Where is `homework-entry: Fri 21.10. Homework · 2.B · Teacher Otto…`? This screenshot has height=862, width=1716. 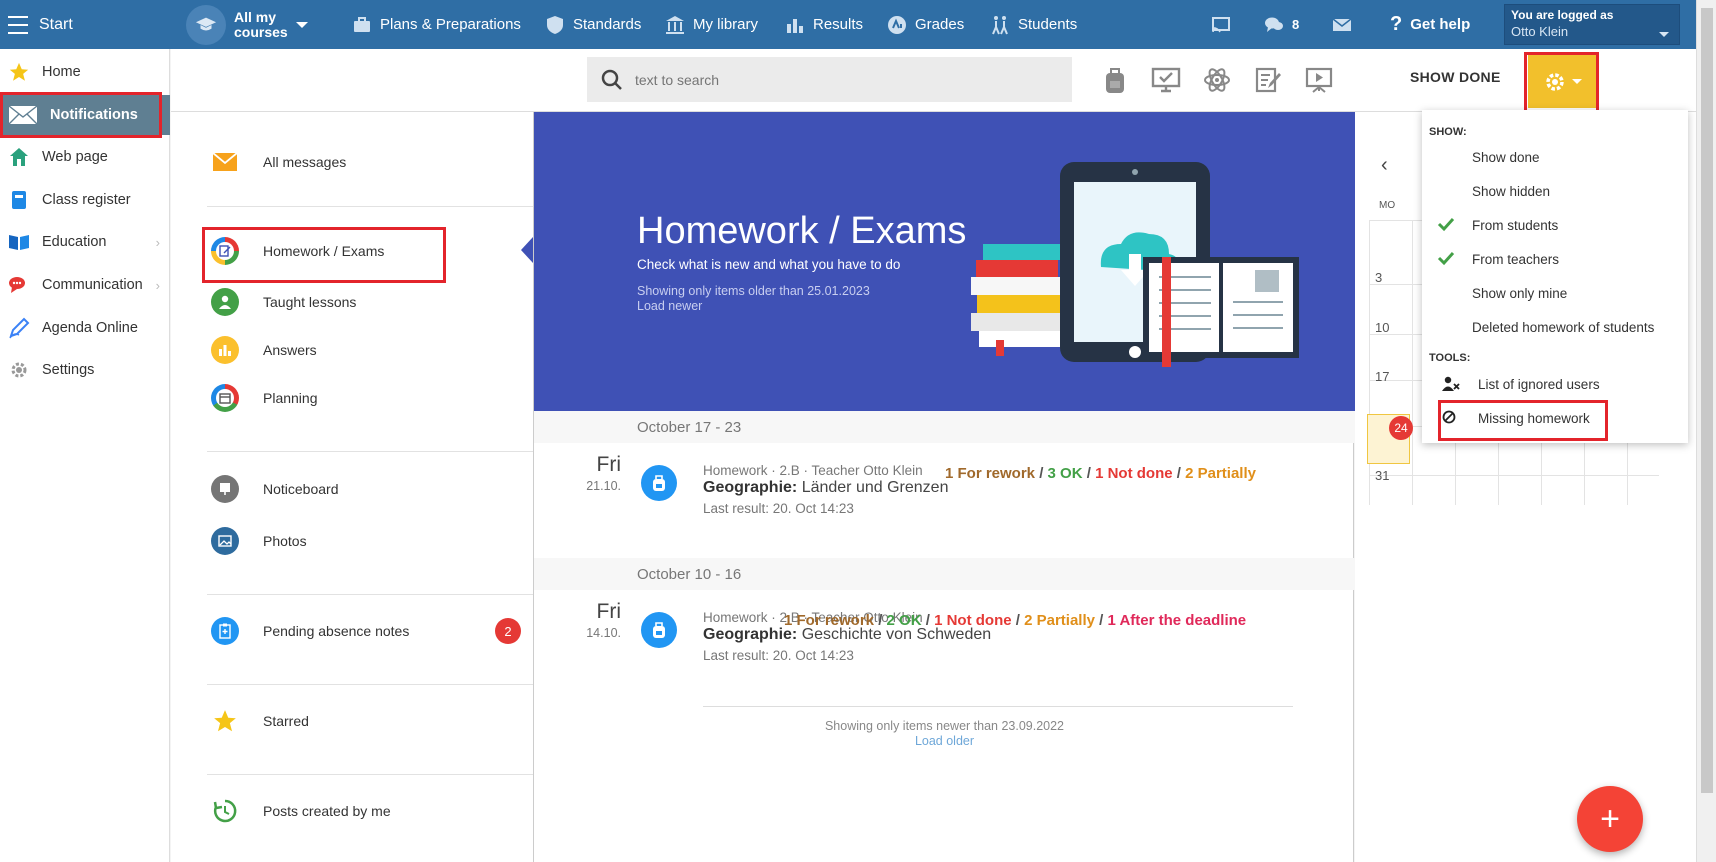 homework-entry: Fri 21.10. Homework · 2.B · Teacher Otto… is located at coordinates (944, 497).